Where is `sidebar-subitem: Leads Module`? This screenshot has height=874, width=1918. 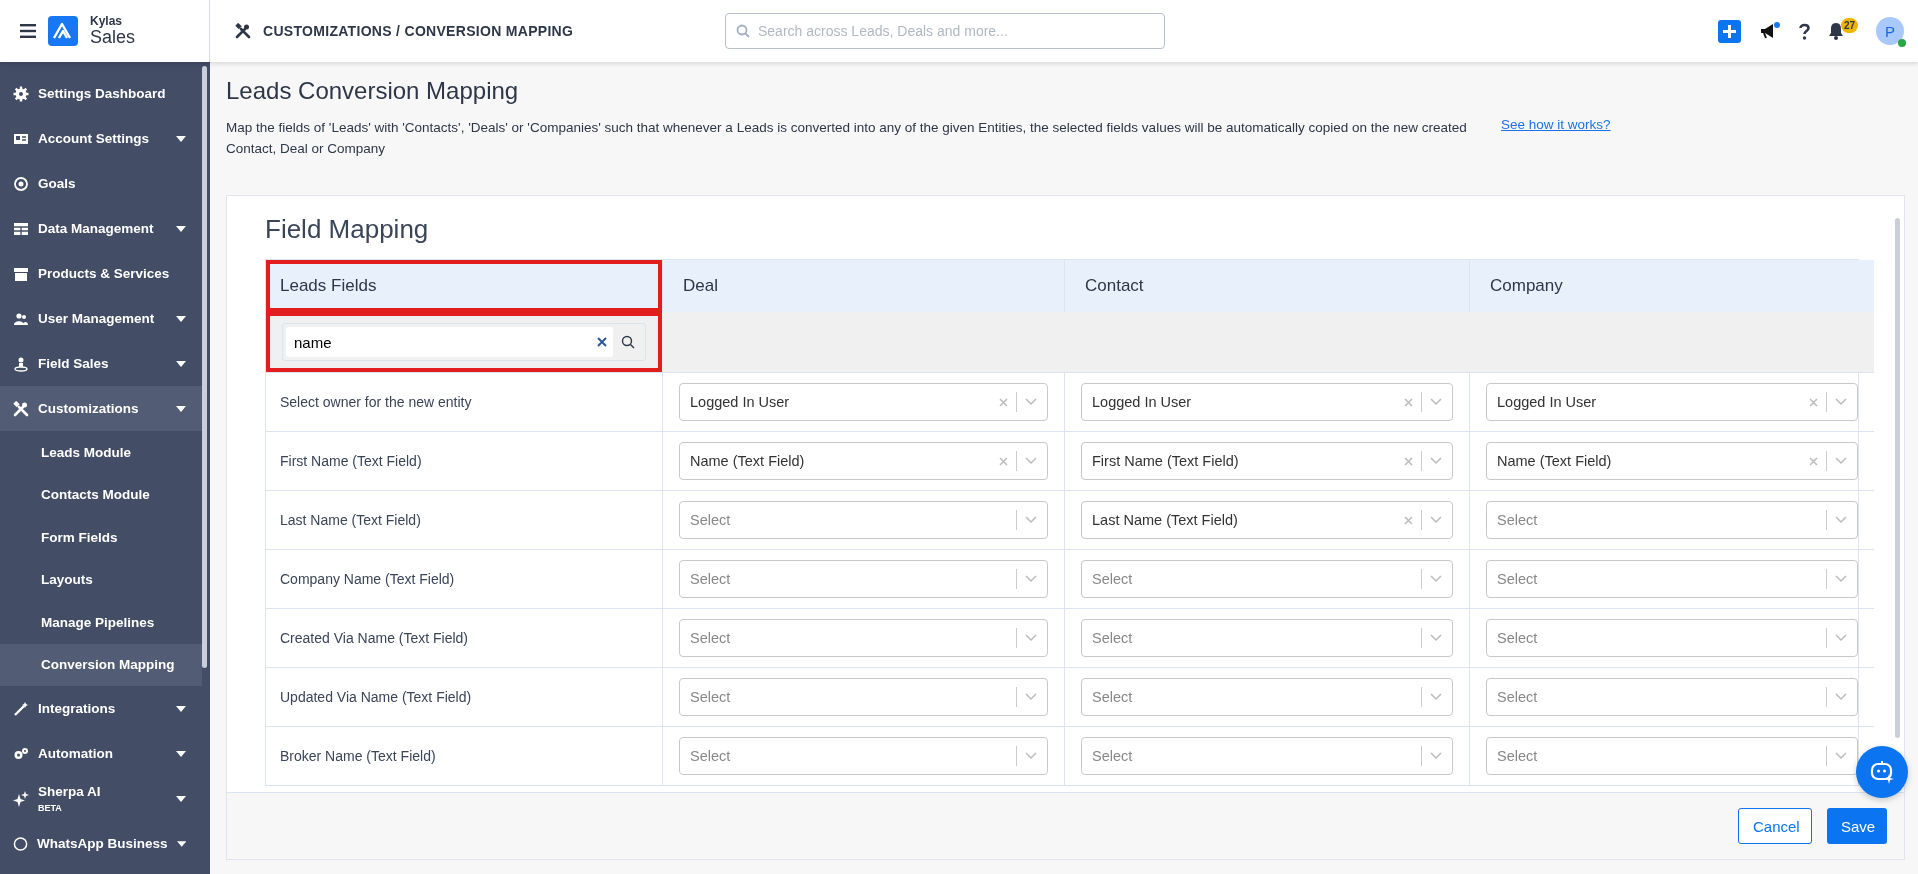
sidebar-subitem: Leads Module is located at coordinates (101, 452).